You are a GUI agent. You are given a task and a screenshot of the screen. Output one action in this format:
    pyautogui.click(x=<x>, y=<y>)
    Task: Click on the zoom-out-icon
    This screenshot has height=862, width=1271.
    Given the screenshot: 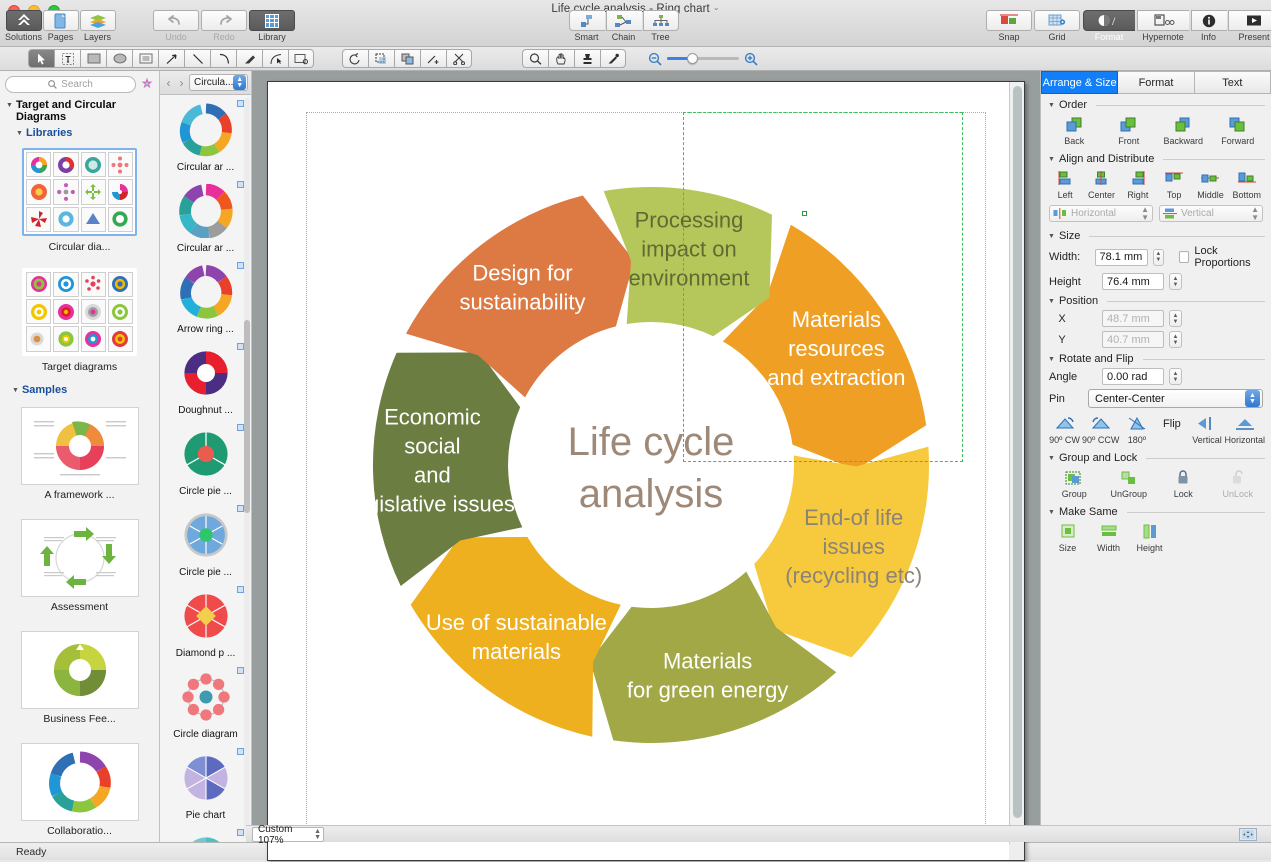 What is the action you would take?
    pyautogui.click(x=655, y=59)
    